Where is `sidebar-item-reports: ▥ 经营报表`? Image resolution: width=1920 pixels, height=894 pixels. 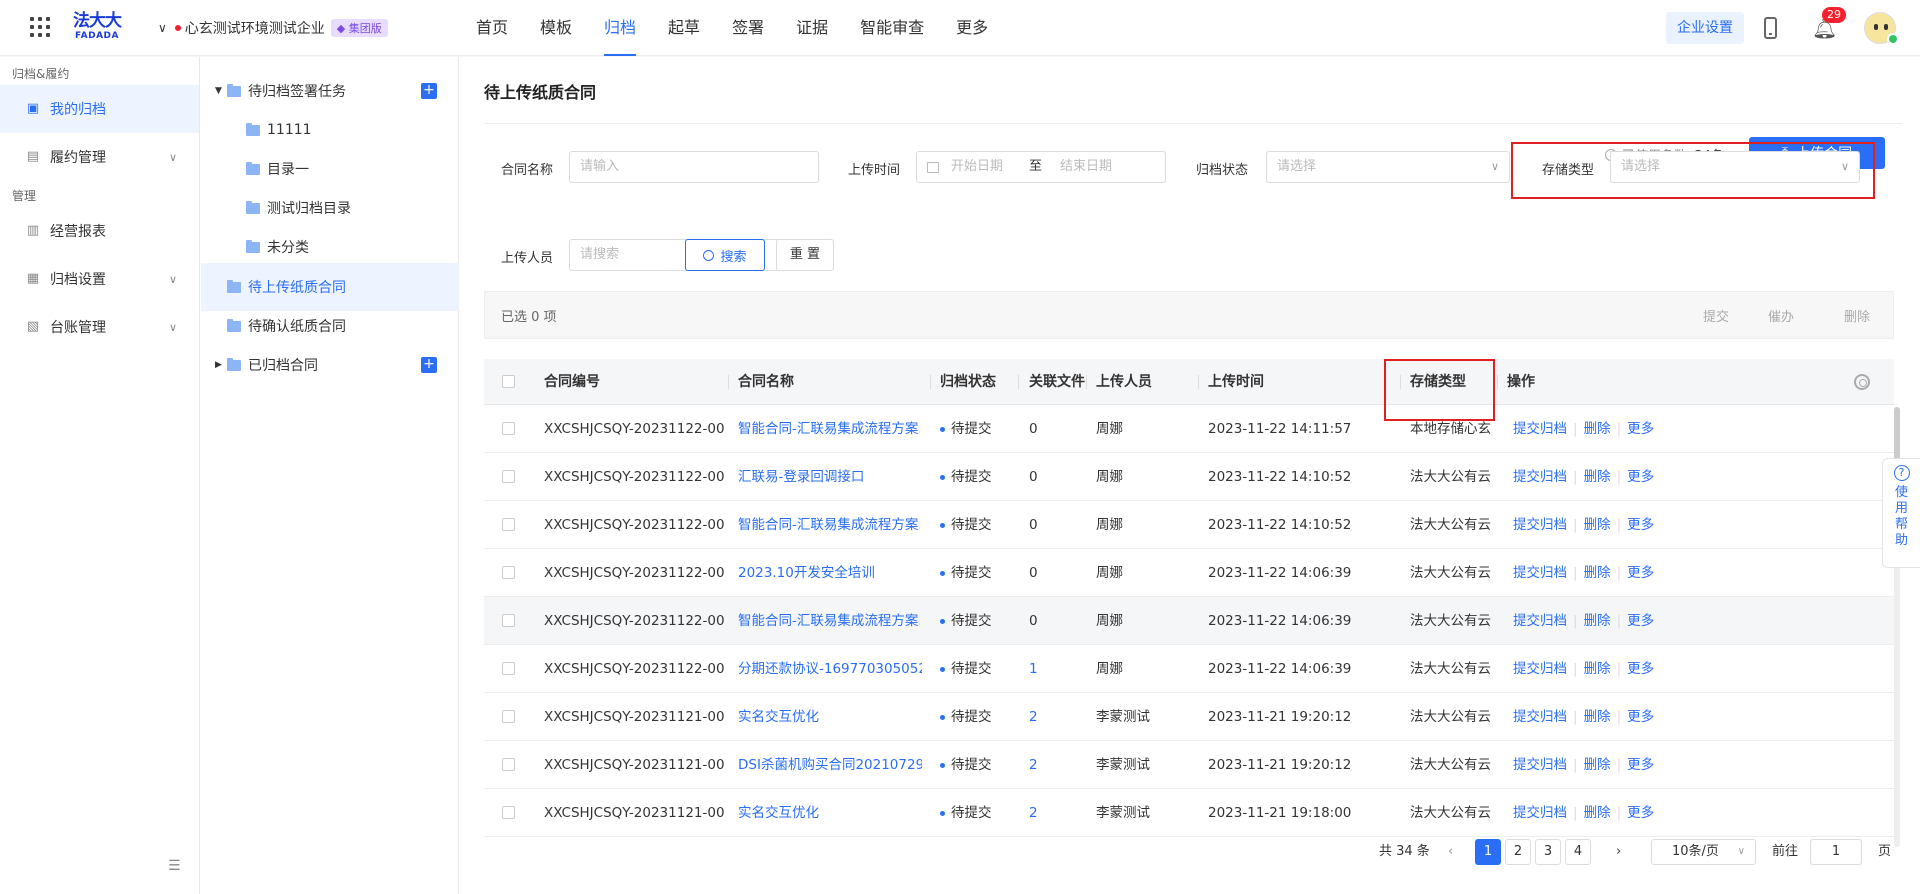
sidebar-item-reports: ▥ 经营报表 is located at coordinates (99, 231).